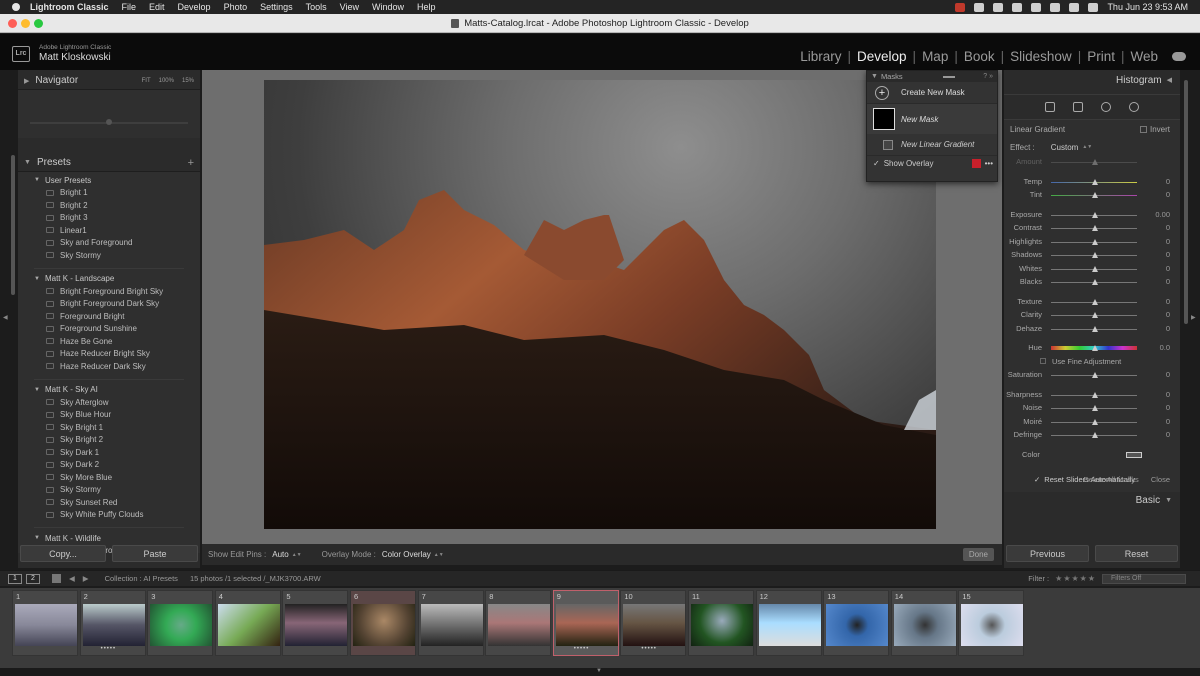 The image size is (1200, 676). What do you see at coordinates (109, 279) in the screenshot?
I see `preset-group: ▼ Matt K - Landscape` at bounding box center [109, 279].